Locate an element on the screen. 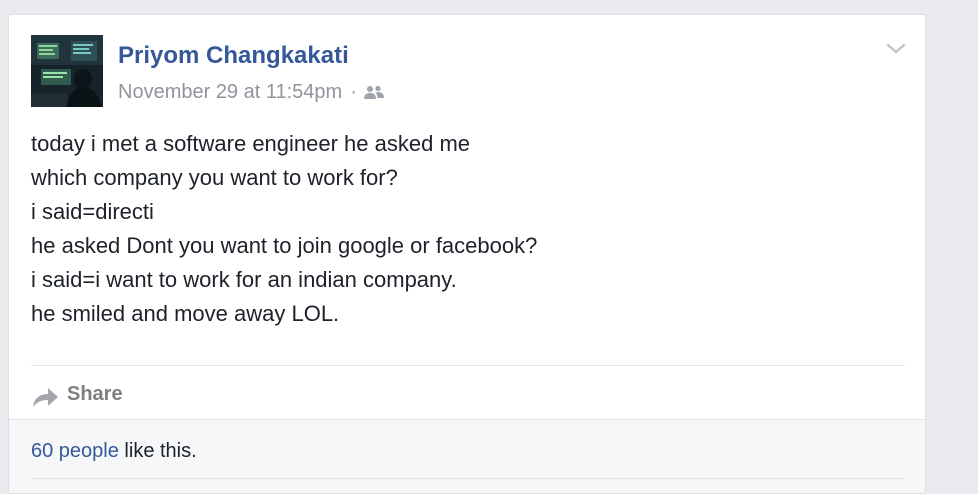  likes-count-link: 60 people is located at coordinates (75, 451).